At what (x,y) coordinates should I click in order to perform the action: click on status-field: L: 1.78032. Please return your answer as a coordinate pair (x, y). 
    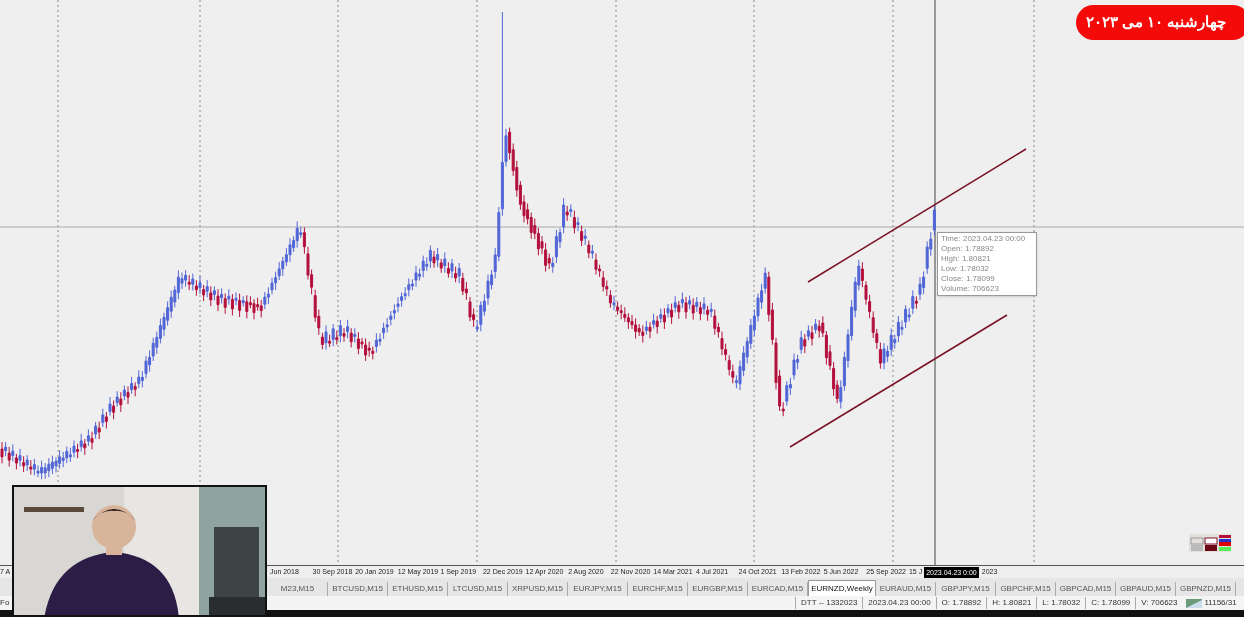
    Looking at the image, I should click on (1061, 603).